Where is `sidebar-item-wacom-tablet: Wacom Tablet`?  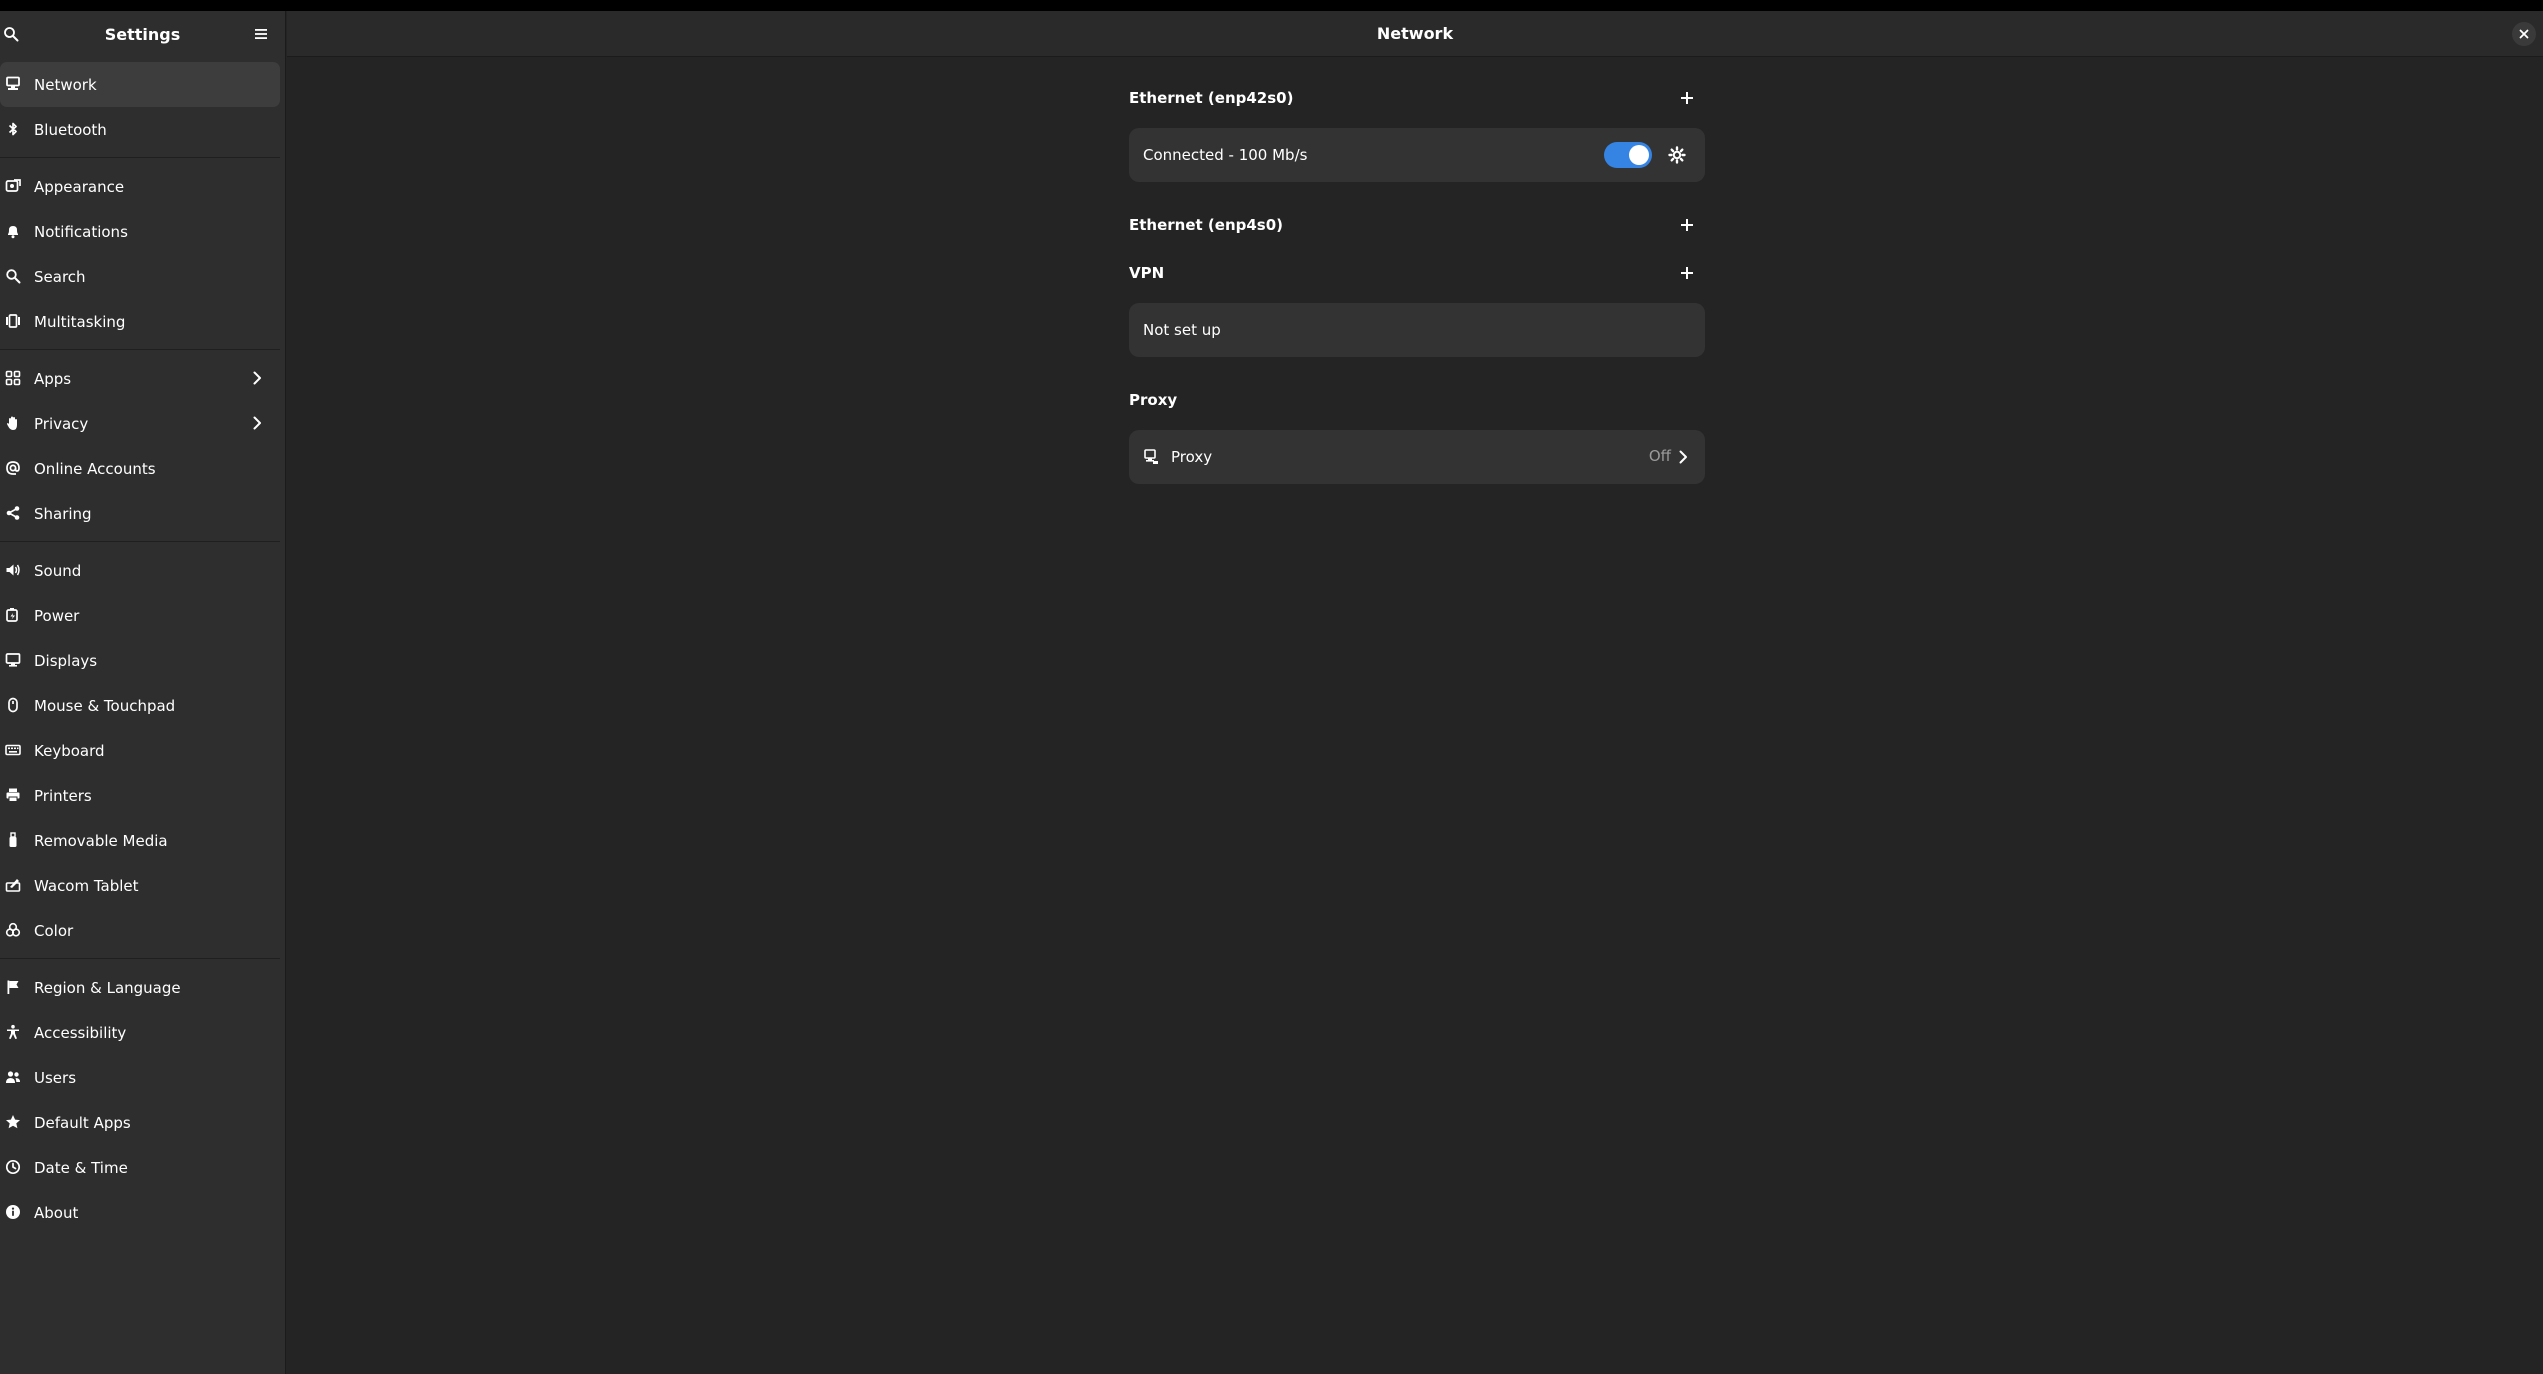
sidebar-item-wacom-tablet: Wacom Tablet is located at coordinates (140, 885).